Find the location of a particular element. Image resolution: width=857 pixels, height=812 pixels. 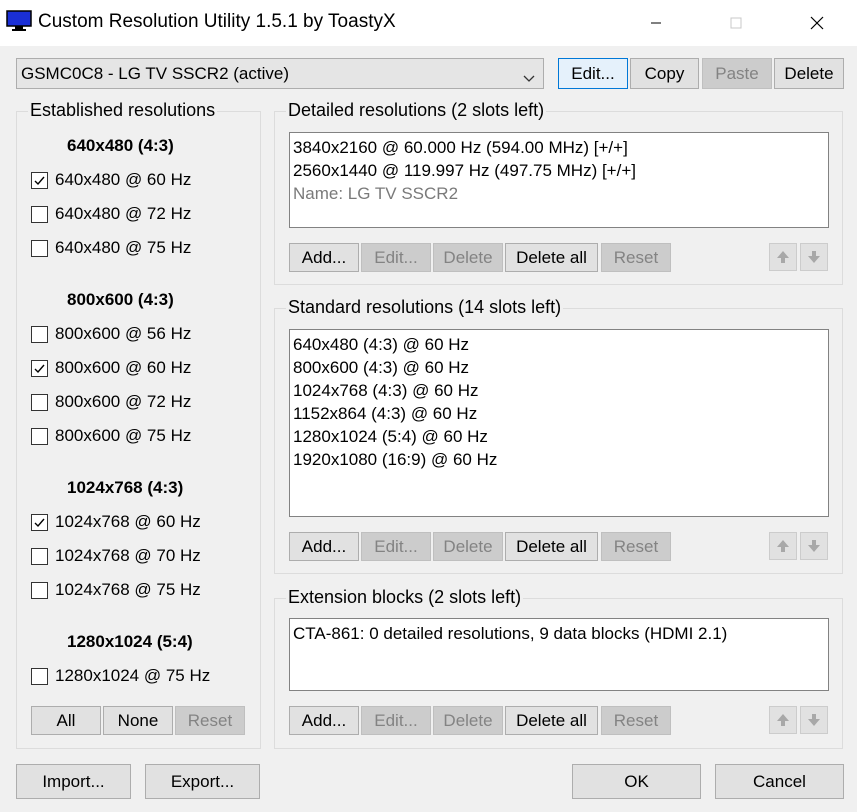

established-title: Established resolutions is located at coordinates (123, 110).